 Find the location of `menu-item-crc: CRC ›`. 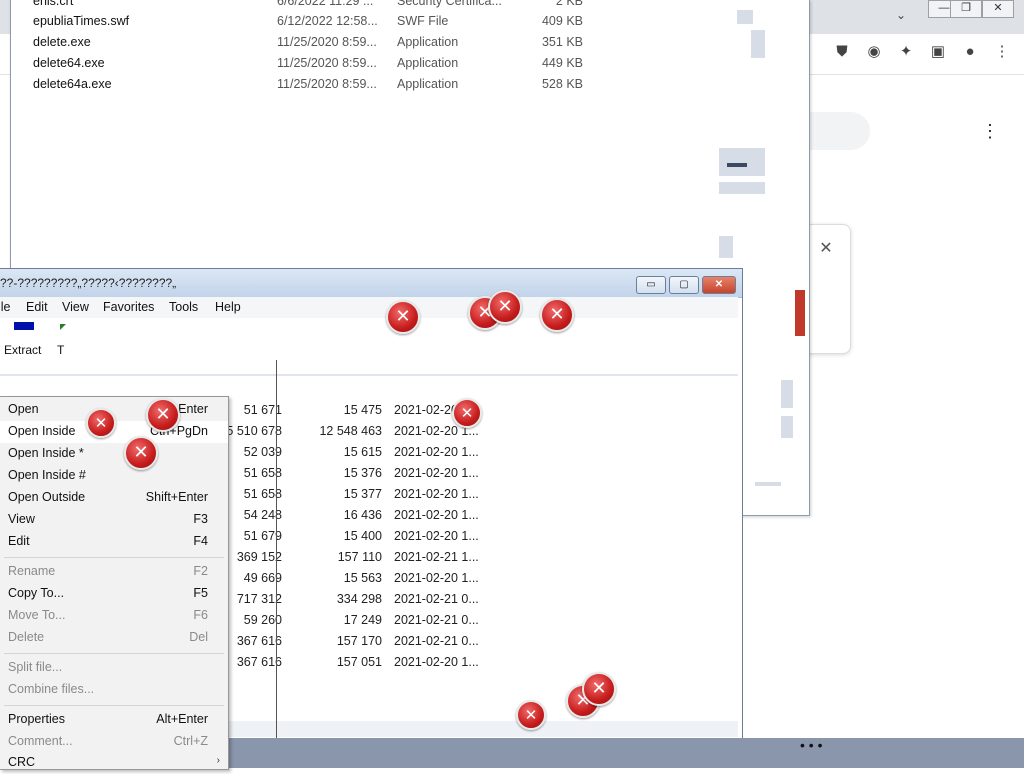

menu-item-crc: CRC › is located at coordinates (114, 763).